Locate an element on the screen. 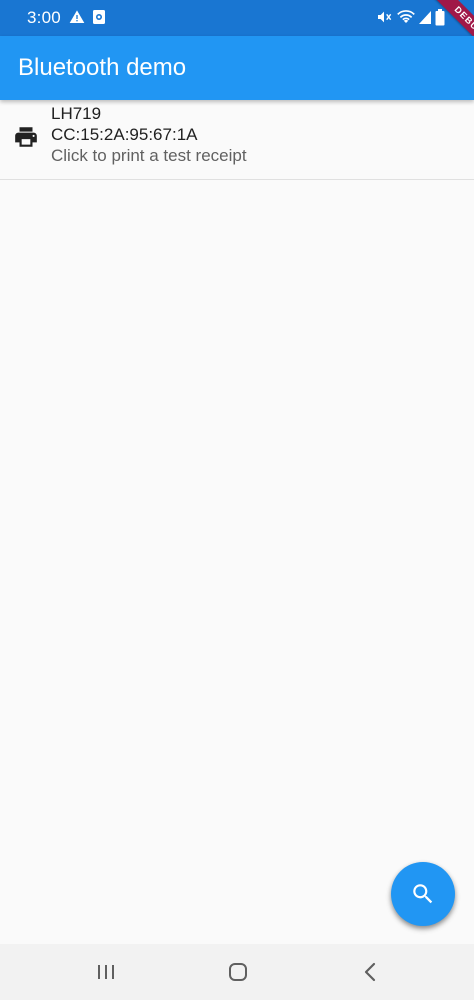  page-title: Bluetooth demo is located at coordinates (102, 67).